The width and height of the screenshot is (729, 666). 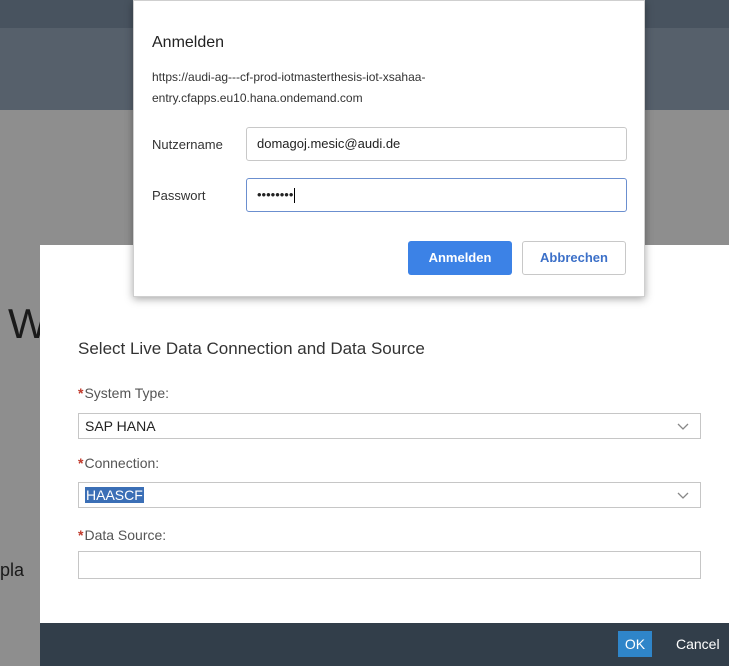 What do you see at coordinates (120, 426) in the screenshot?
I see `system-type-value: SAP HANA` at bounding box center [120, 426].